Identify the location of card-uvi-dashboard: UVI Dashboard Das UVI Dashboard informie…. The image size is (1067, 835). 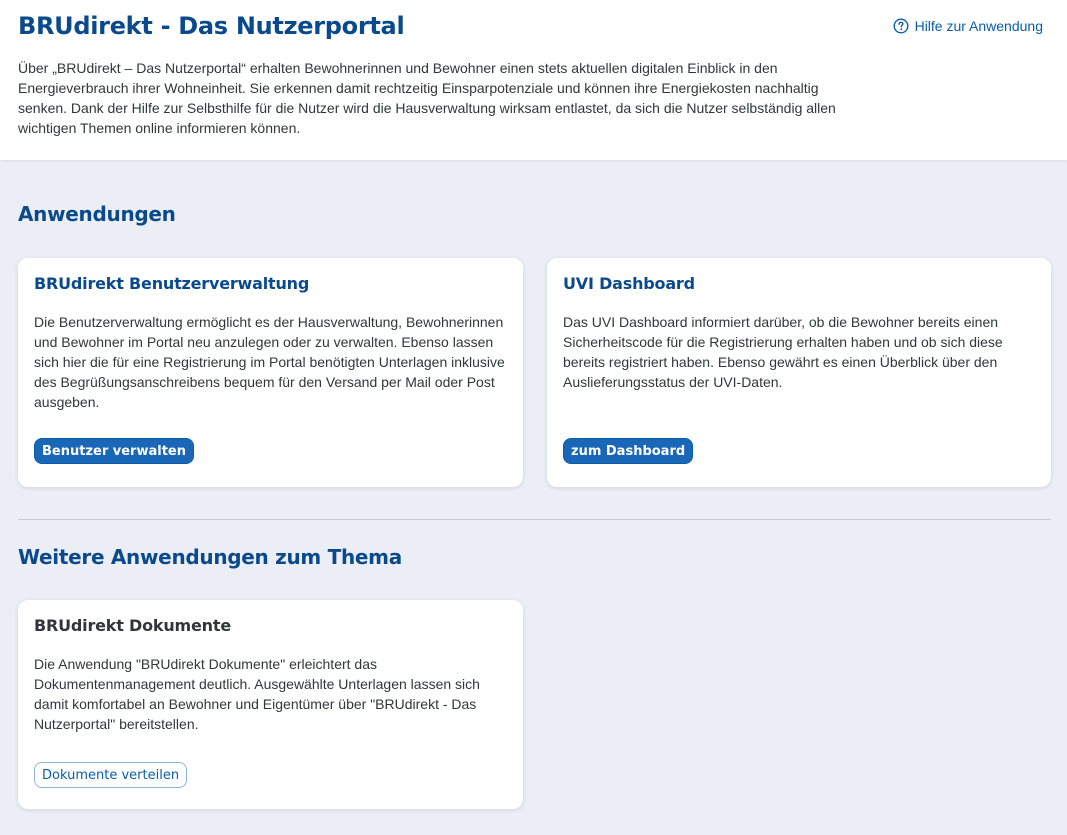
(799, 372).